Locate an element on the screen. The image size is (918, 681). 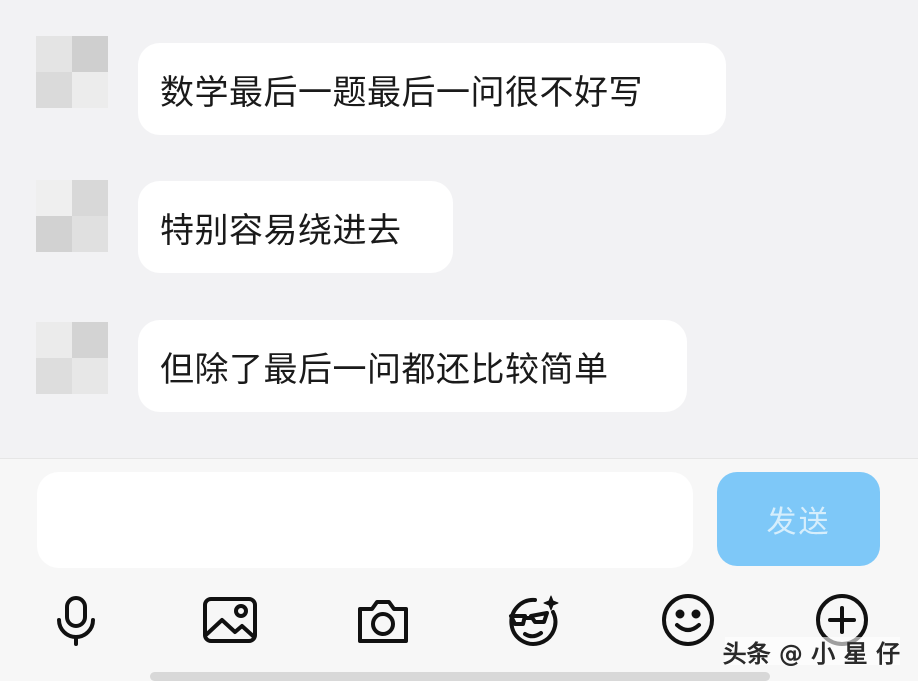
message-bubble: 特别容易绕进去 is located at coordinates (295, 227).